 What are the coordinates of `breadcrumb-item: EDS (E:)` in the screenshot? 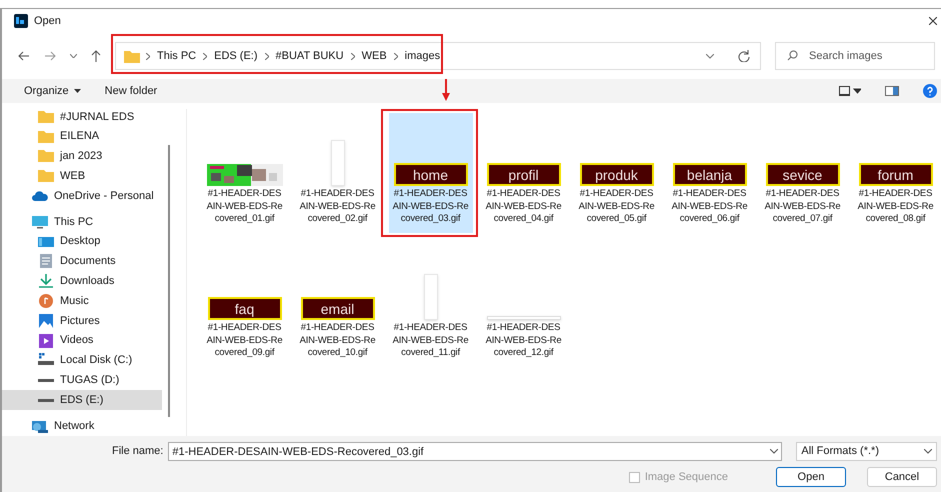 It's located at (236, 56).